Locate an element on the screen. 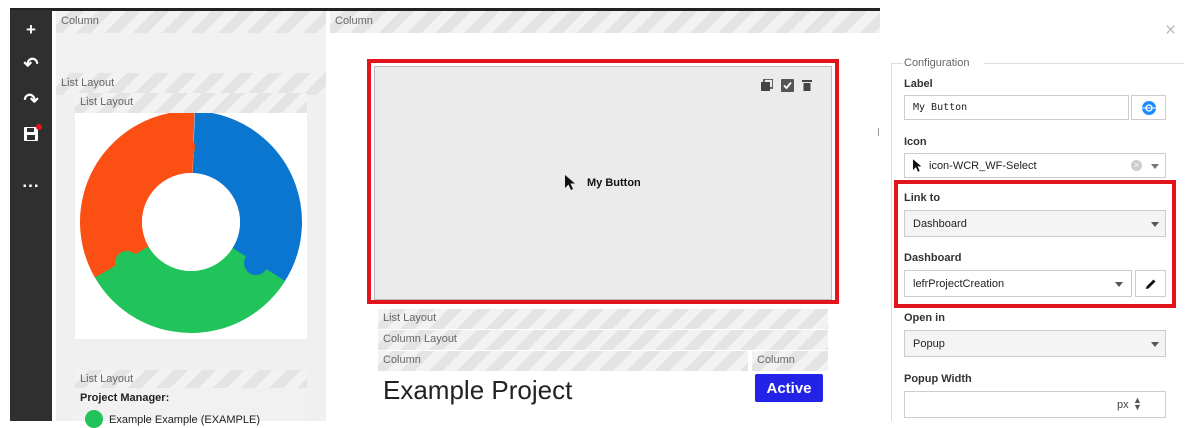  puzzle-logo is located at coordinates (190, 221).